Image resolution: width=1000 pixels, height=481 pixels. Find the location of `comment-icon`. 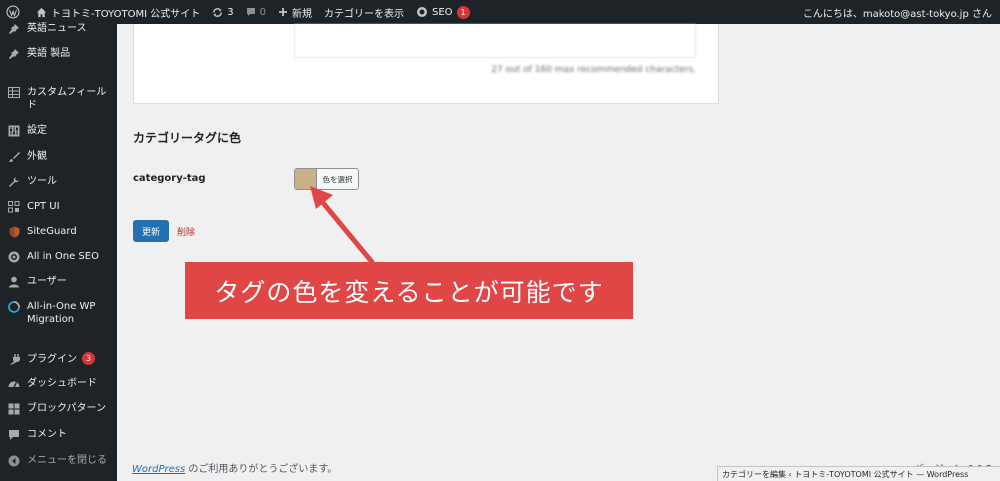

comment-icon is located at coordinates (14, 434).